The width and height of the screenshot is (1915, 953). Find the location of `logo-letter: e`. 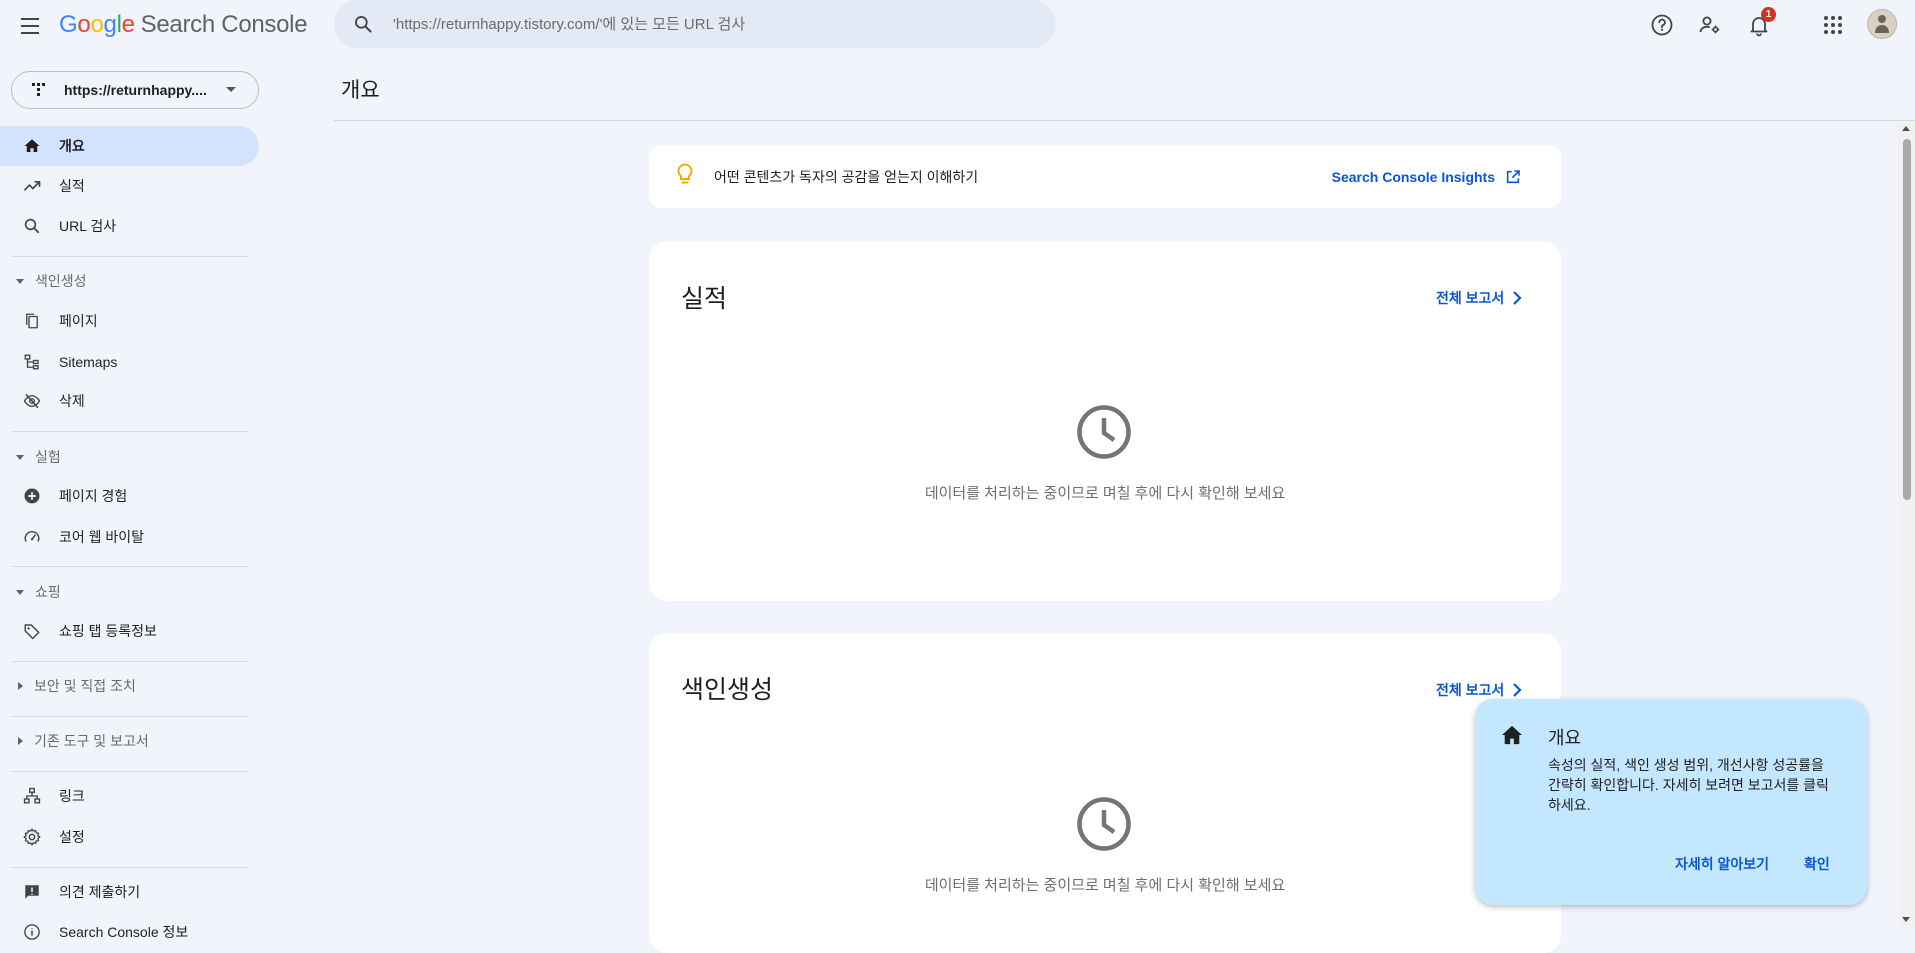

logo-letter: e is located at coordinates (128, 24).